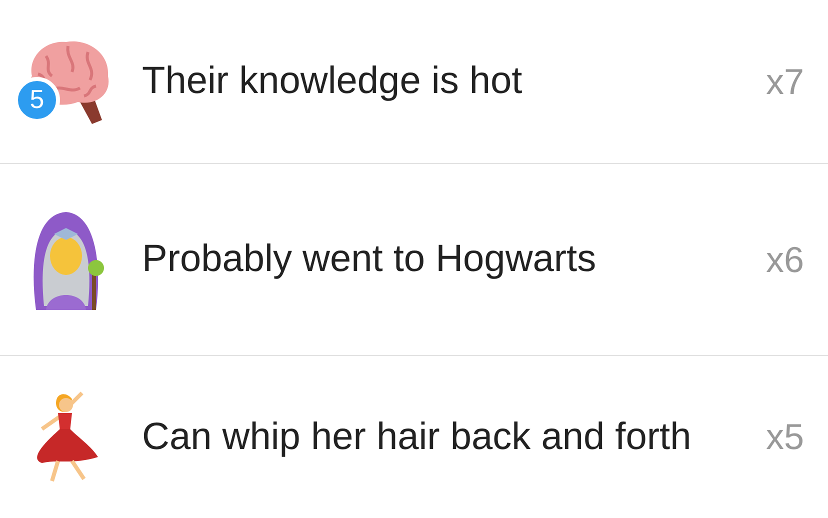  What do you see at coordinates (785, 260) in the screenshot?
I see `count-label: x6` at bounding box center [785, 260].